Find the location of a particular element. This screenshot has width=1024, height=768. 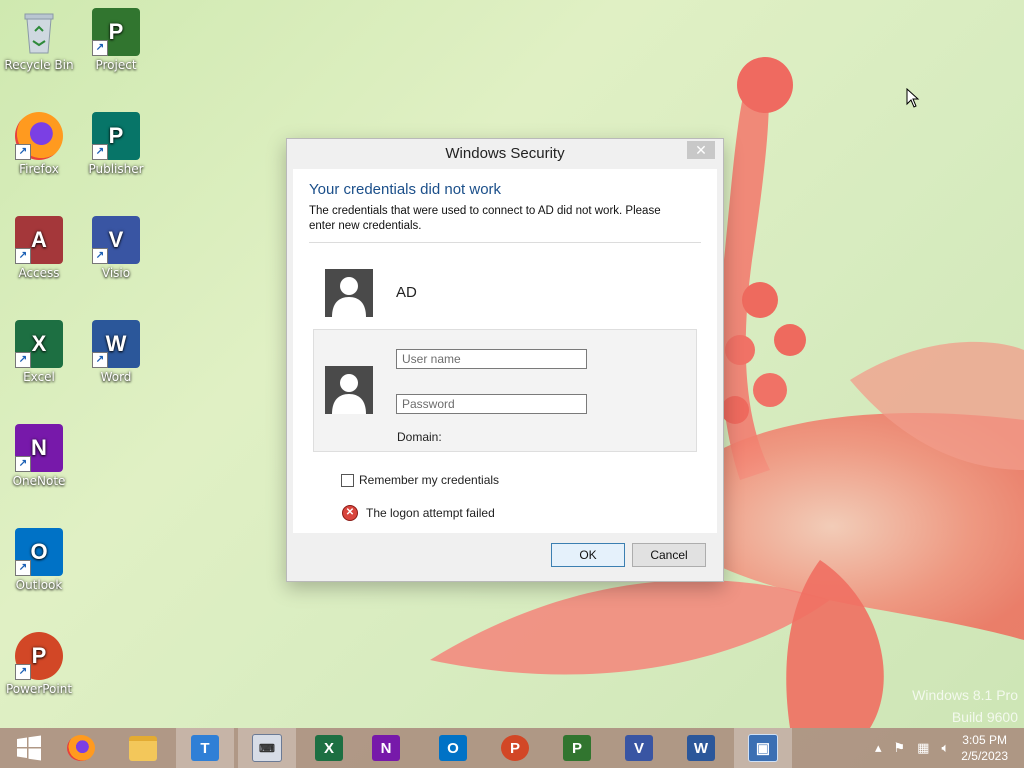

clock-time: 3:05 PM is located at coordinates (984, 740).